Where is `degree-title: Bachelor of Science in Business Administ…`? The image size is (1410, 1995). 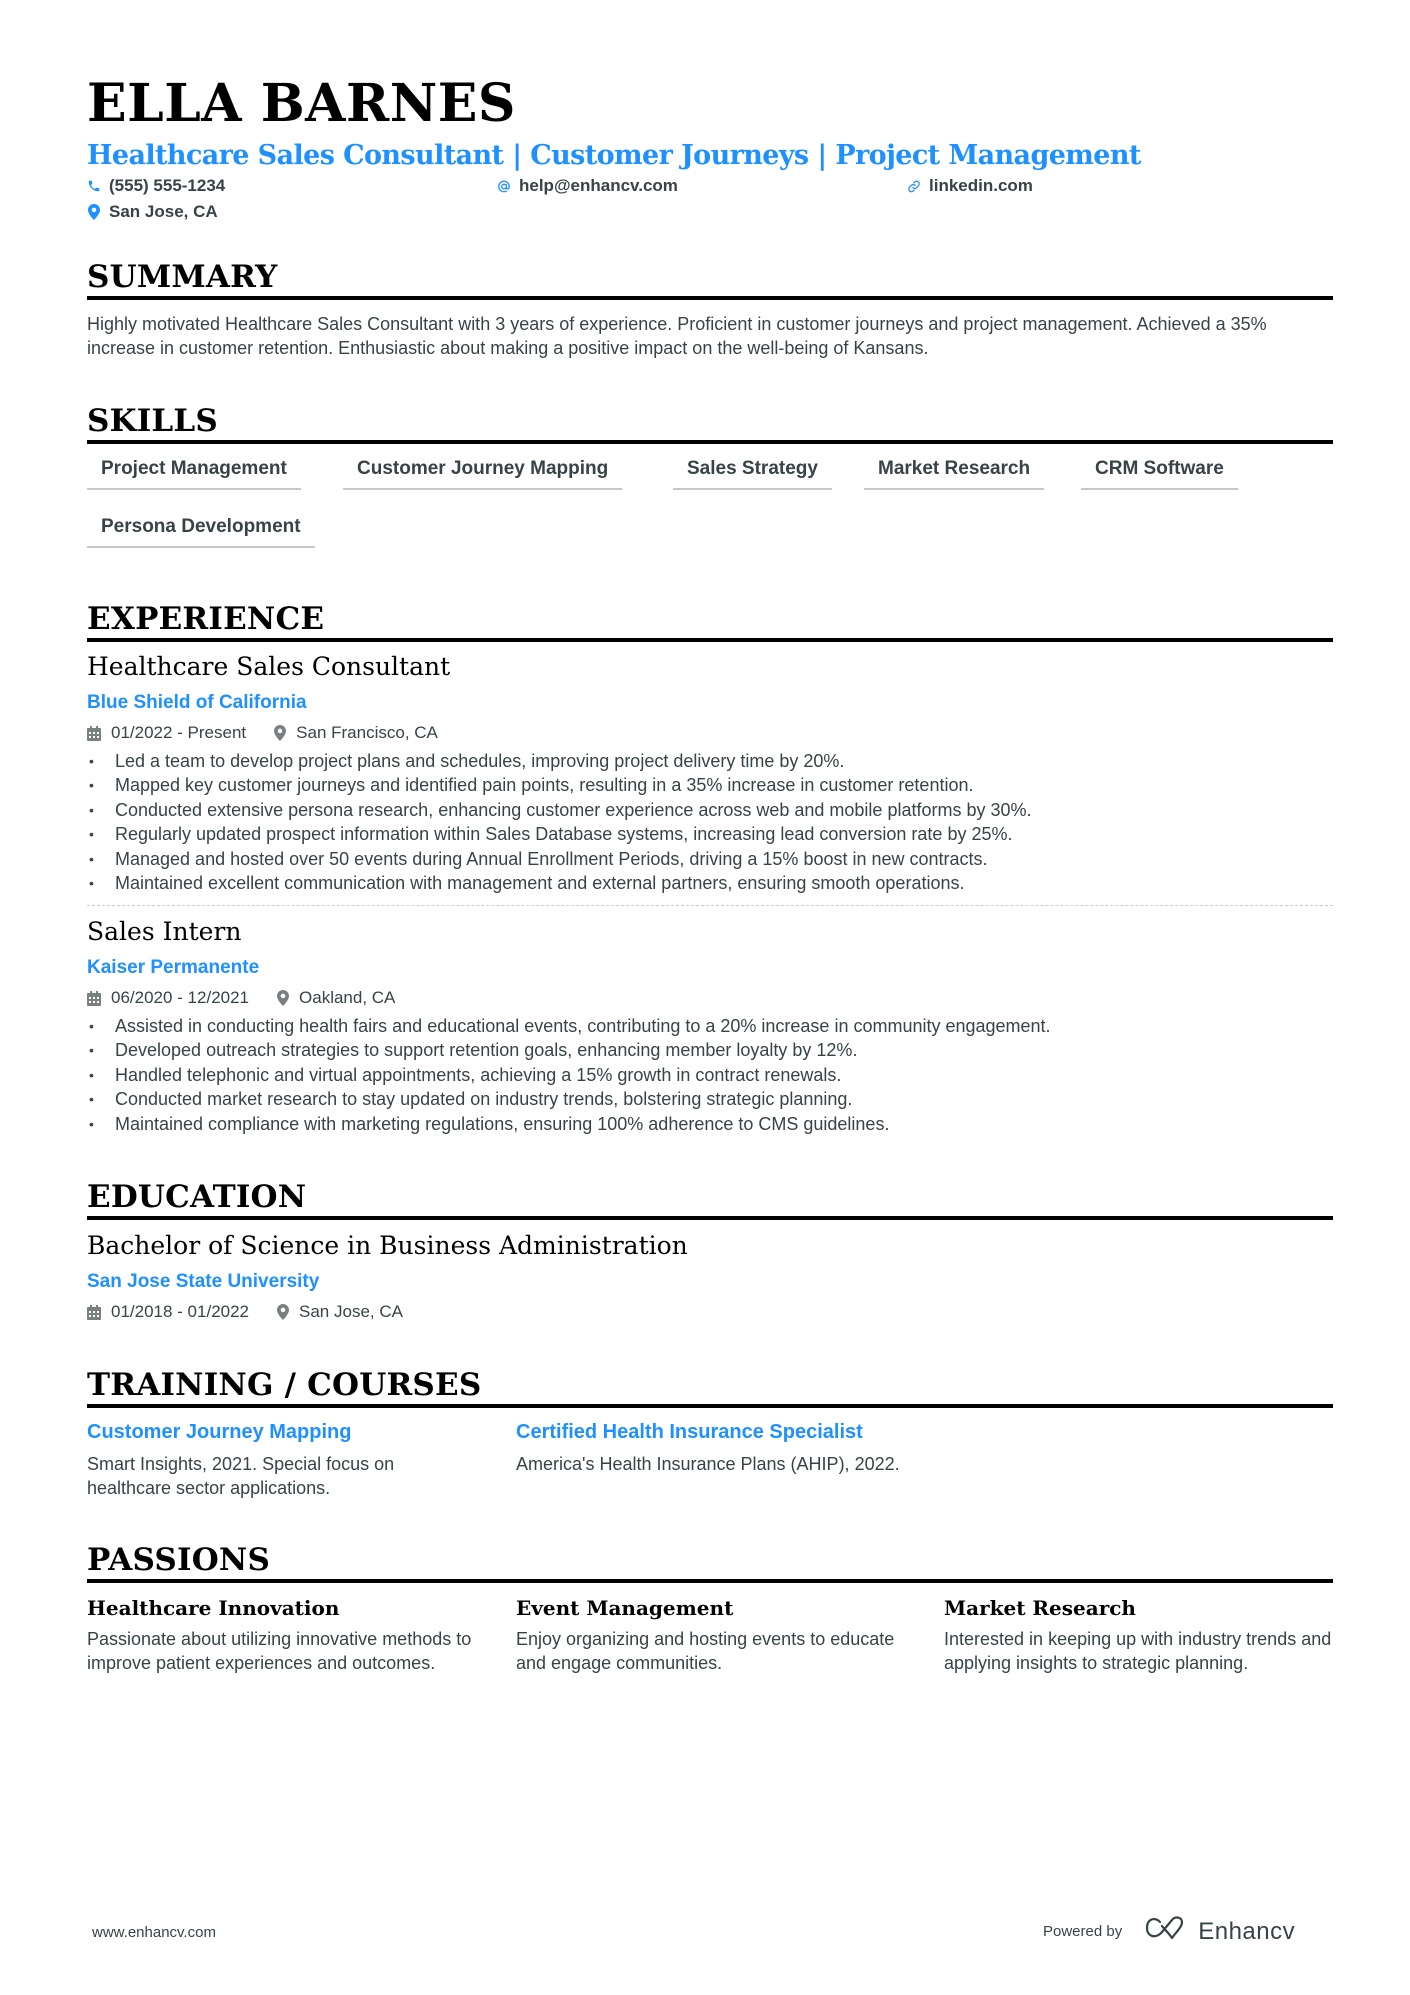 degree-title: Bachelor of Science in Business Administ… is located at coordinates (387, 1245).